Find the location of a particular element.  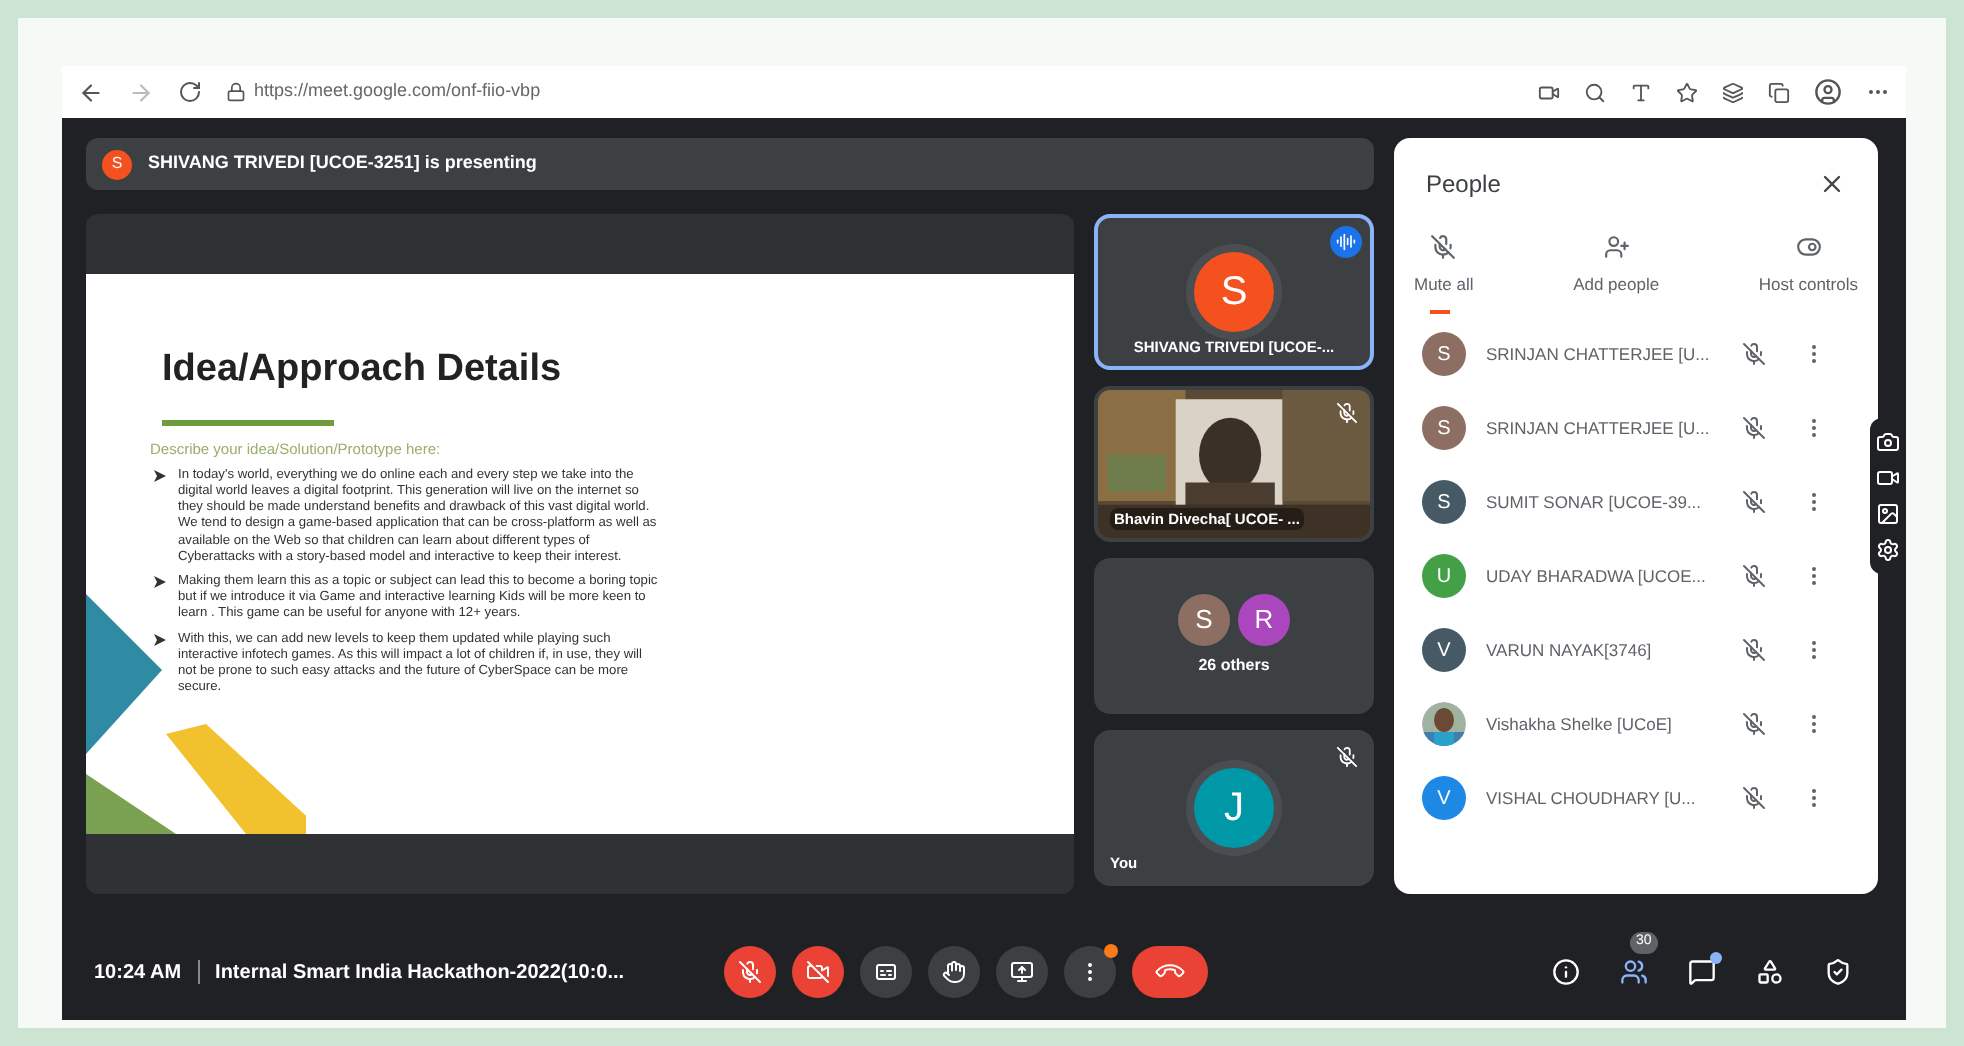

shield-icon is located at coordinates (1838, 972).